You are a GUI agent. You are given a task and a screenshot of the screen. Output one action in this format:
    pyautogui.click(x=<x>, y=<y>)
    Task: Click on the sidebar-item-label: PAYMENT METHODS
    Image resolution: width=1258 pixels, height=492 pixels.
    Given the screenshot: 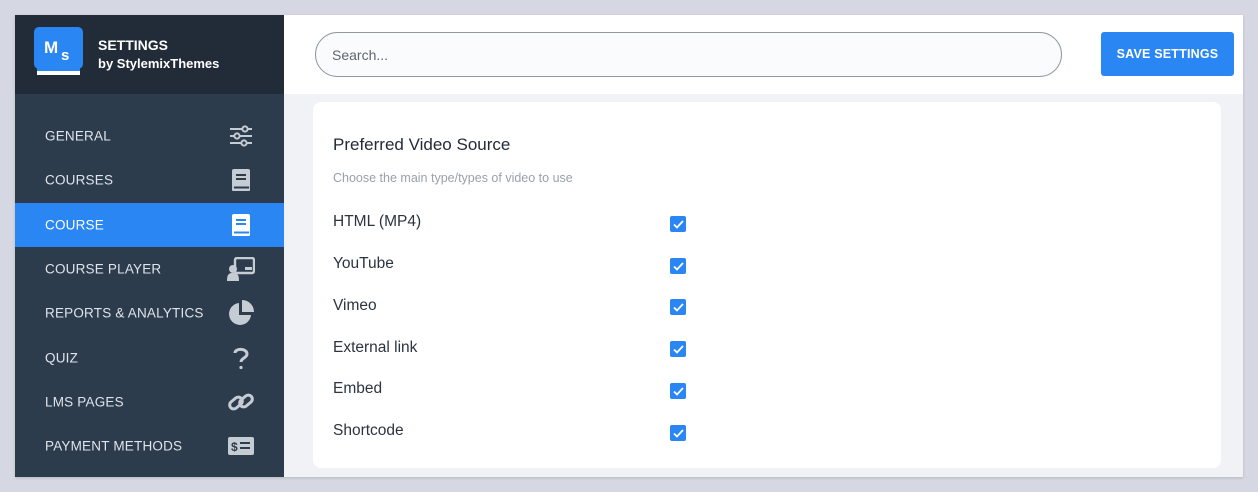 What is the action you would take?
    pyautogui.click(x=114, y=446)
    